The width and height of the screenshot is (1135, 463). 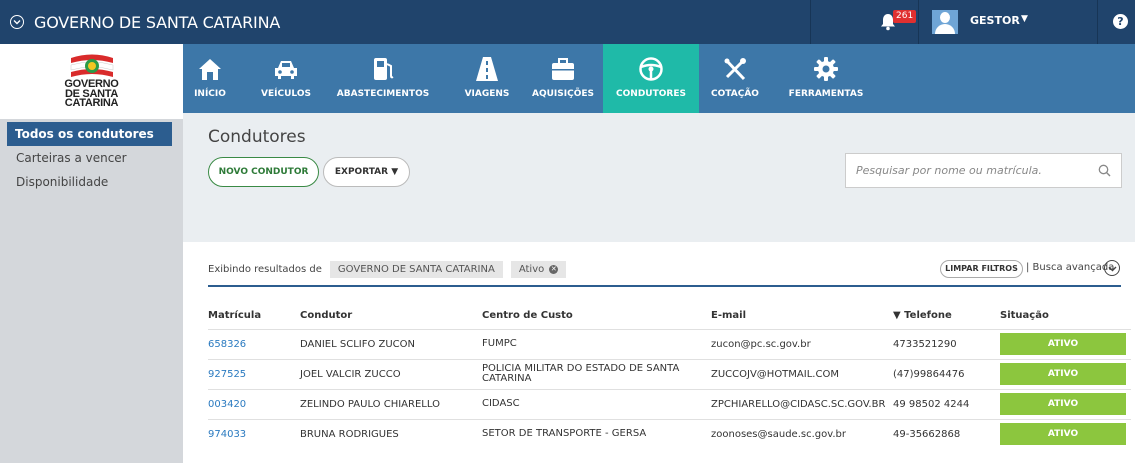 I want to click on tools-icon, so click(x=735, y=69).